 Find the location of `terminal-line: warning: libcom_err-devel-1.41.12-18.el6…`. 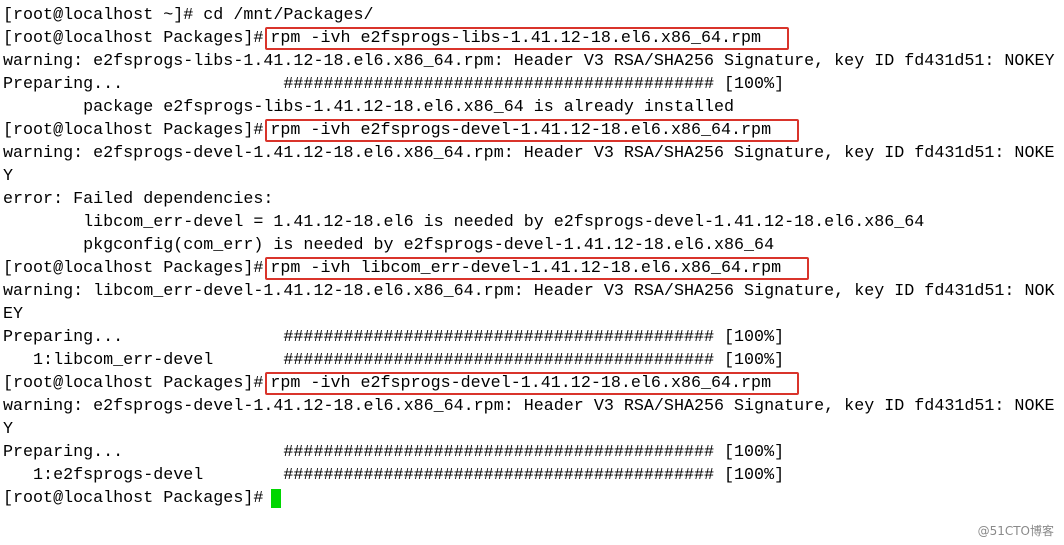

terminal-line: warning: libcom_err-devel-1.41.12-18.el6… is located at coordinates (533, 291).